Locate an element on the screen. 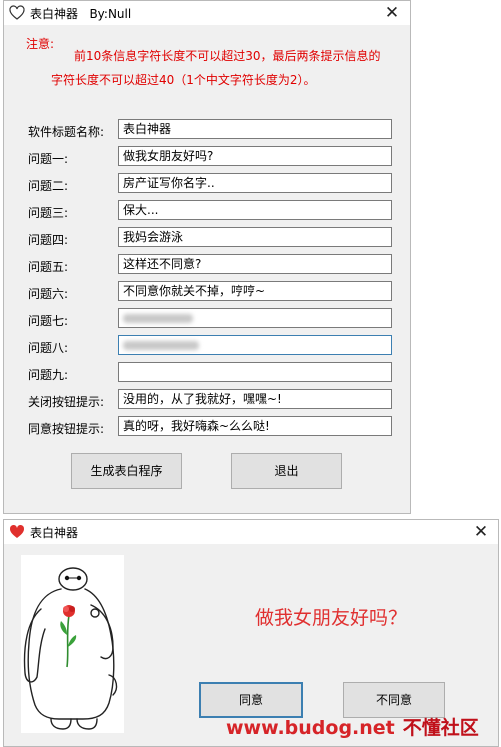 The height and width of the screenshot is (747, 501). question-text: 做我女朋友好吗？ is located at coordinates (330, 618).